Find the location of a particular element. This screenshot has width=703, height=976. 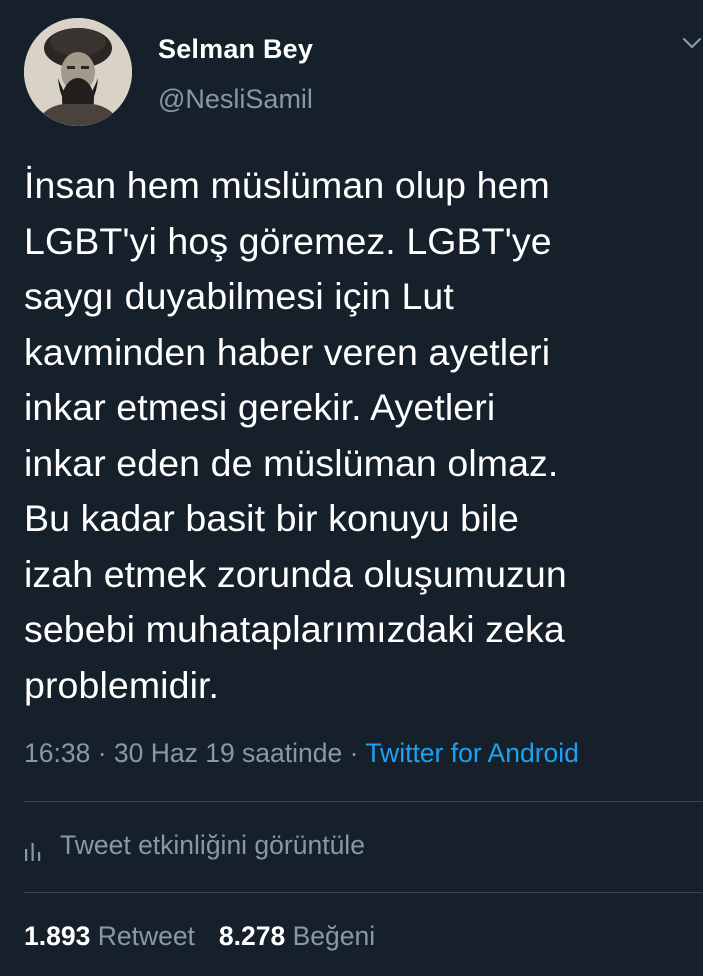

avatar-portrait-icon is located at coordinates (78, 72).